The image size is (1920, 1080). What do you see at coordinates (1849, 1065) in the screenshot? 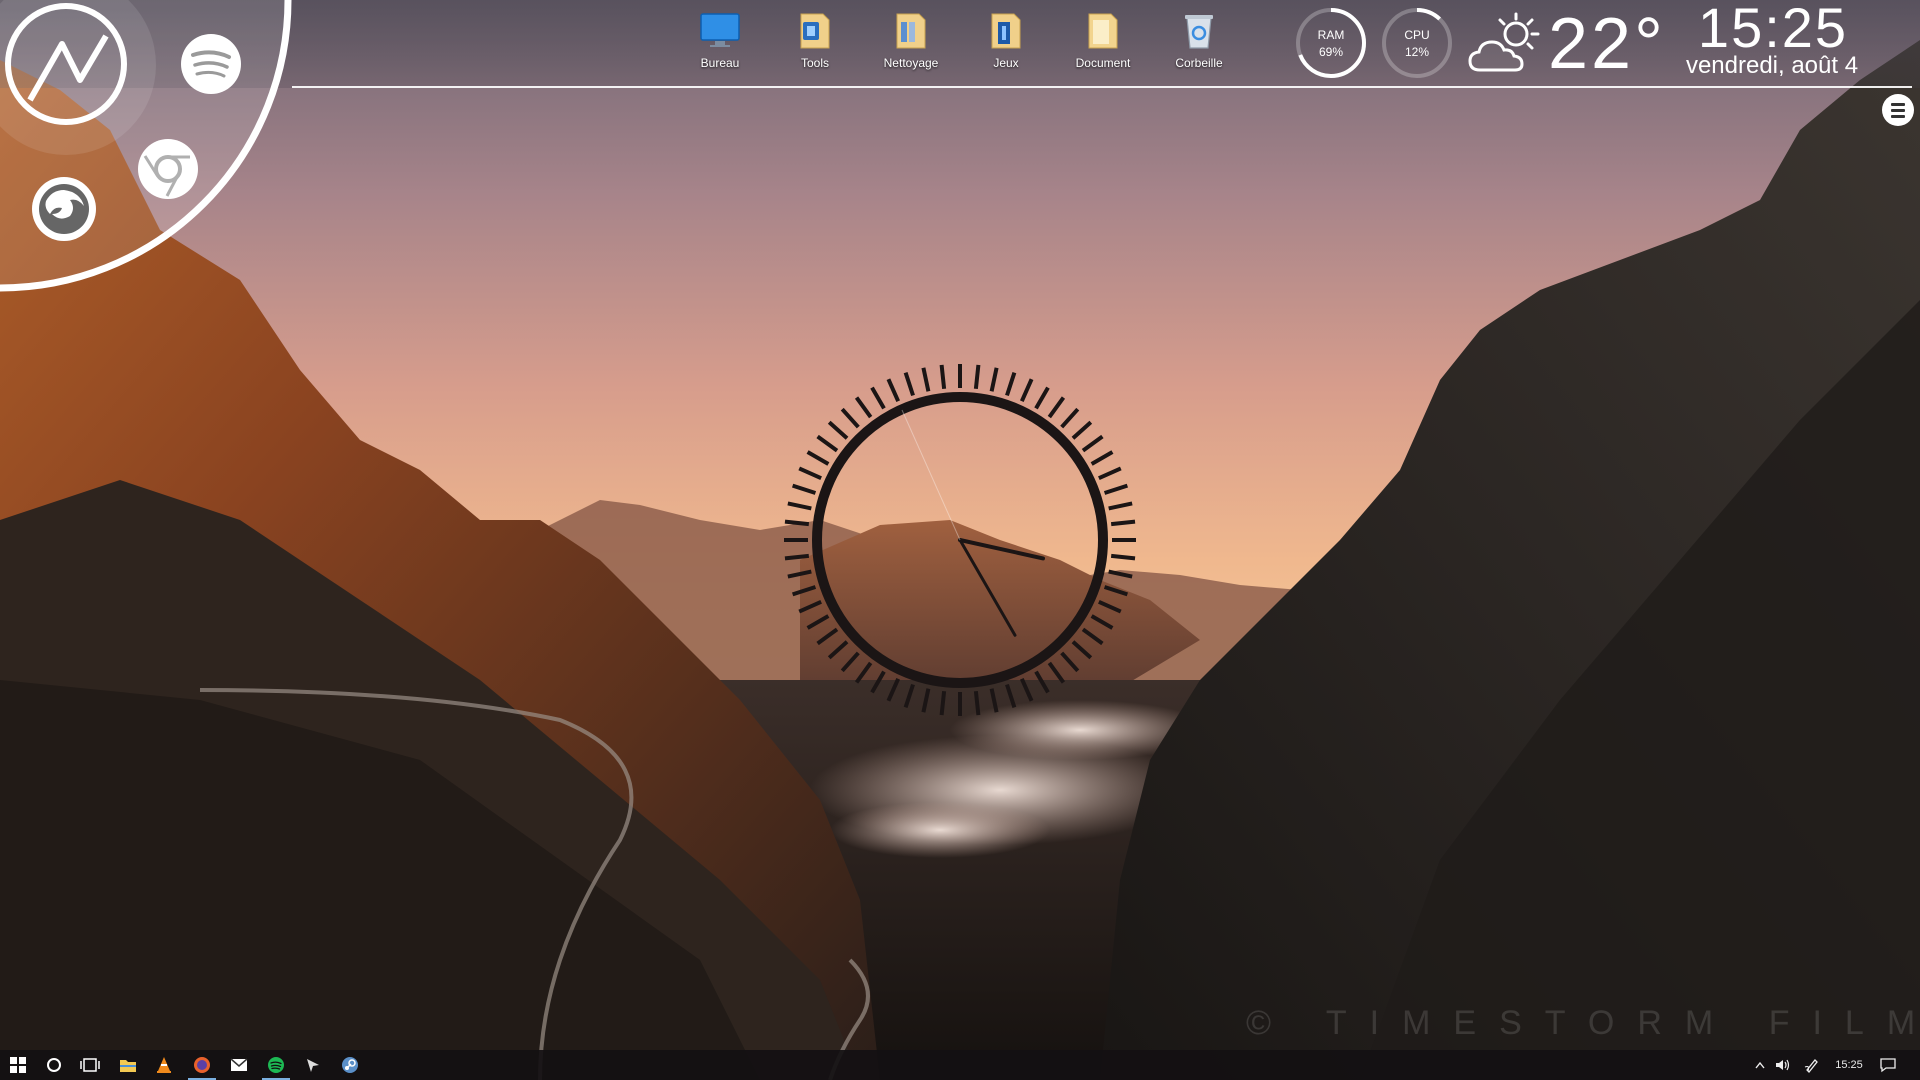
I see `tray-clock: 15:25` at bounding box center [1849, 1065].